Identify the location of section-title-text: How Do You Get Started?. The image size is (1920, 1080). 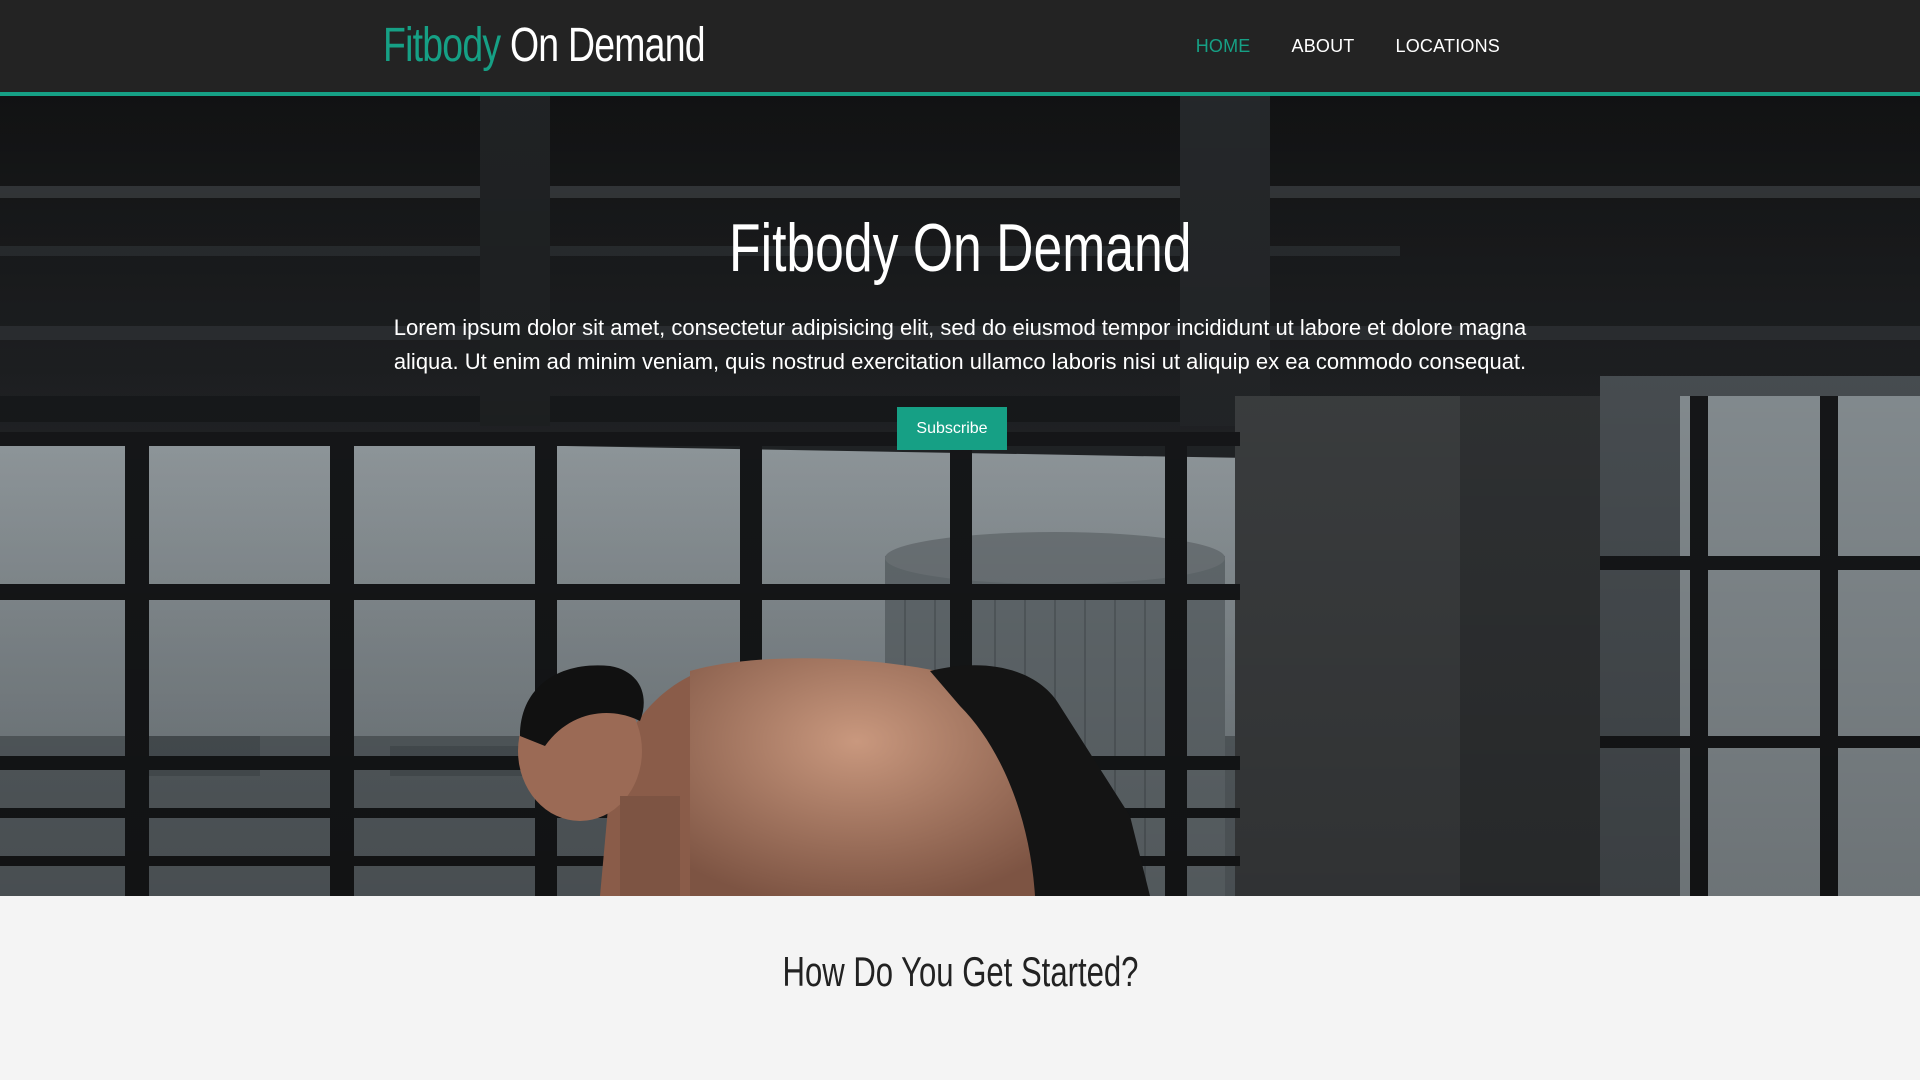
(960, 971).